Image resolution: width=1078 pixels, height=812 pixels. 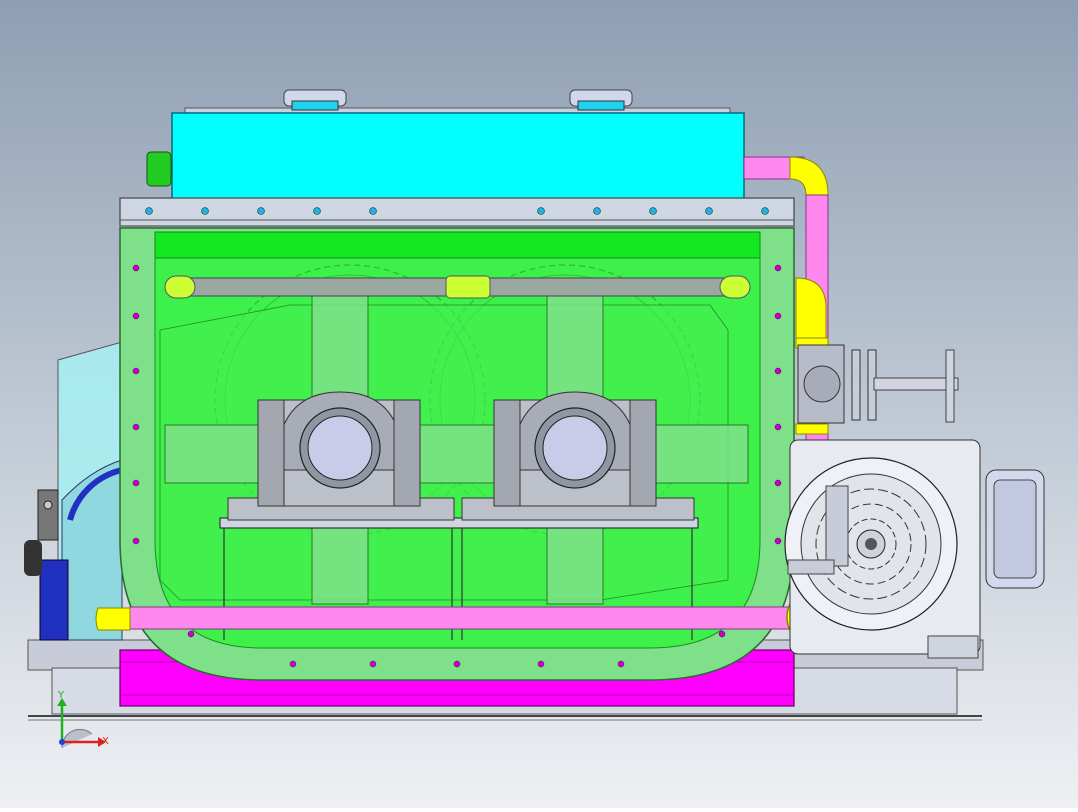 I want to click on triad-z-axis, so click(x=62, y=742).